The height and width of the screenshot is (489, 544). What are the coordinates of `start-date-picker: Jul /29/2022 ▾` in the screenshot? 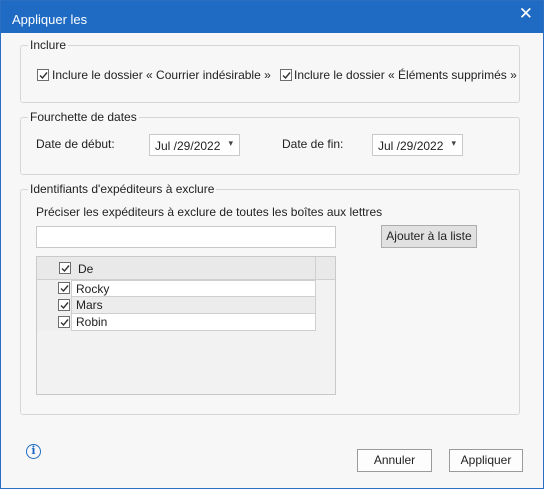 It's located at (194, 145).